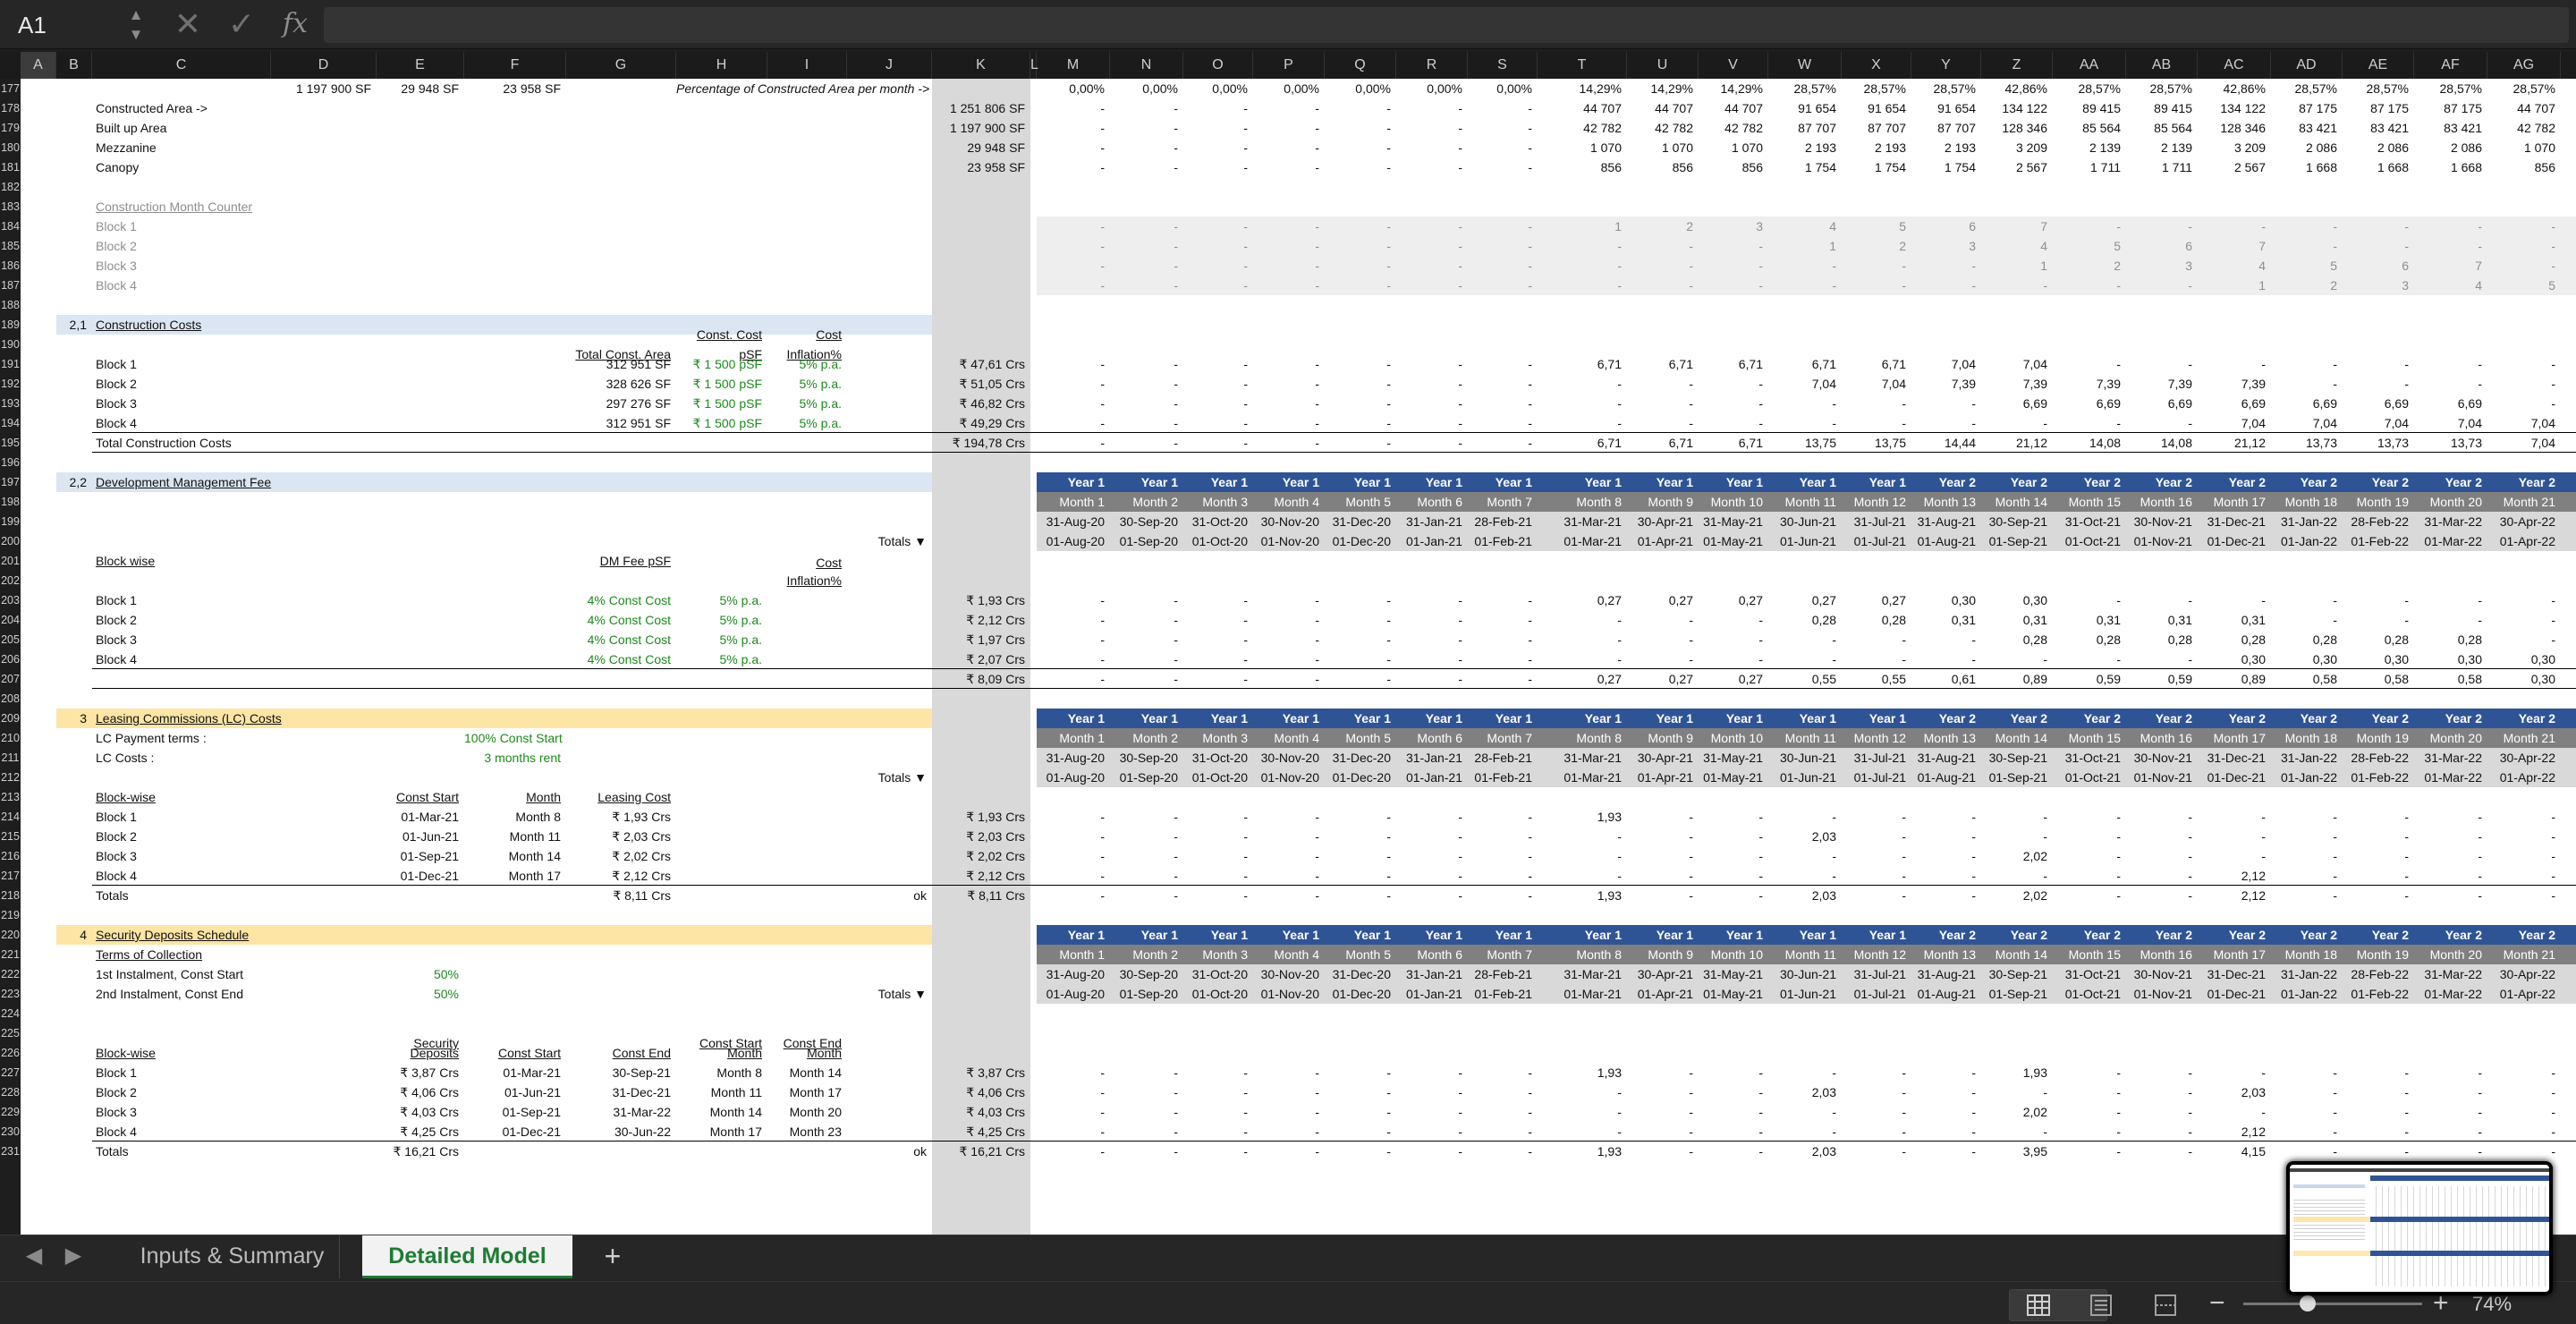 This screenshot has height=1324, width=2576. Describe the element at coordinates (981, 147) in the screenshot. I see `cell-k180: 29 948 SF` at that location.